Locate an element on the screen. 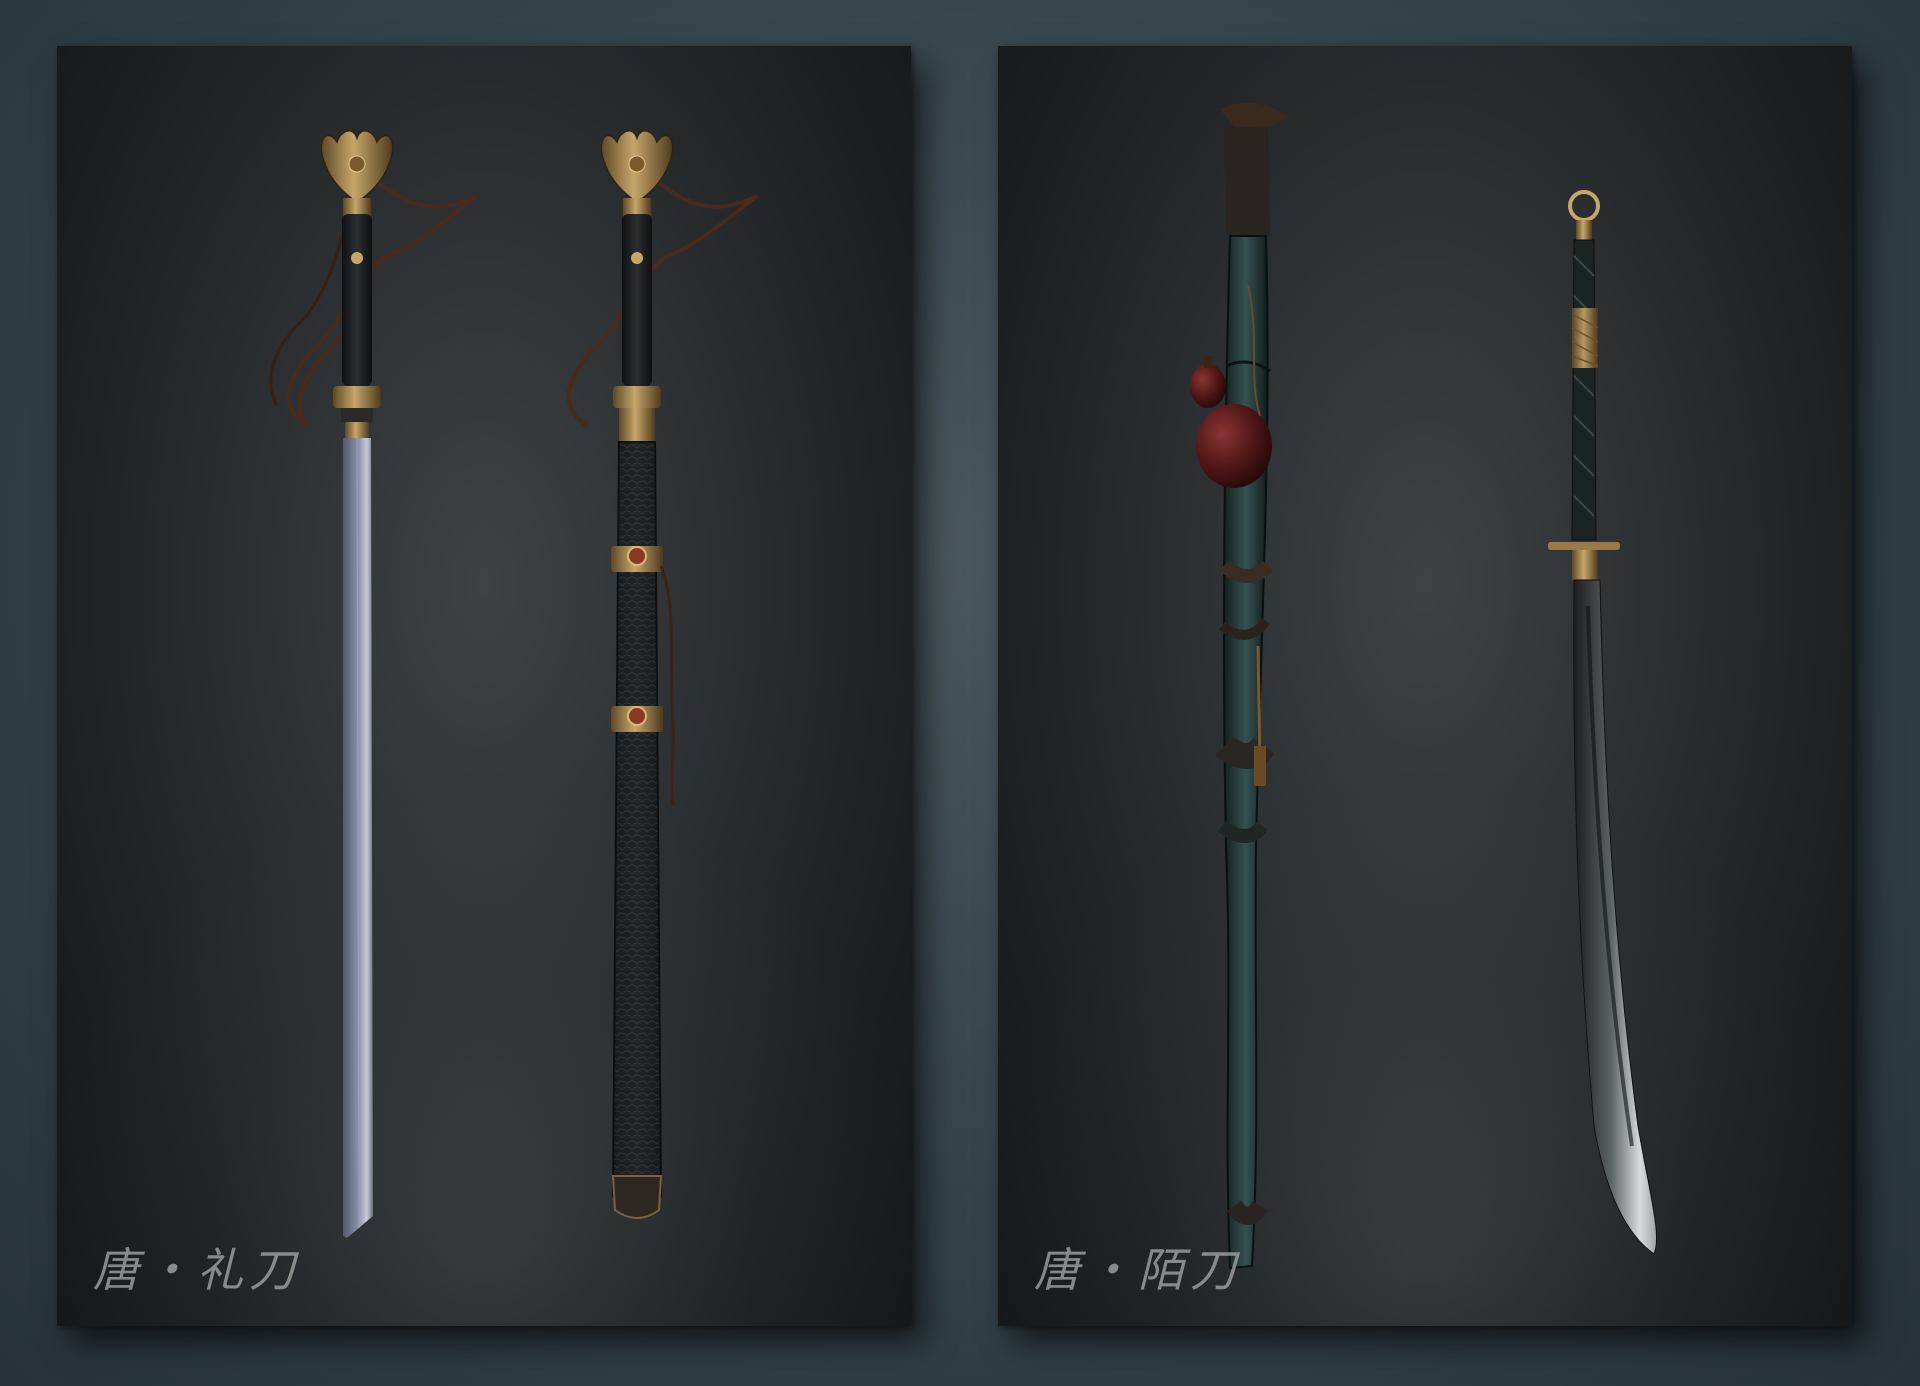 This screenshot has width=1920, height=1386. wrapped-staff-with-gourd is located at coordinates (1239, 686).